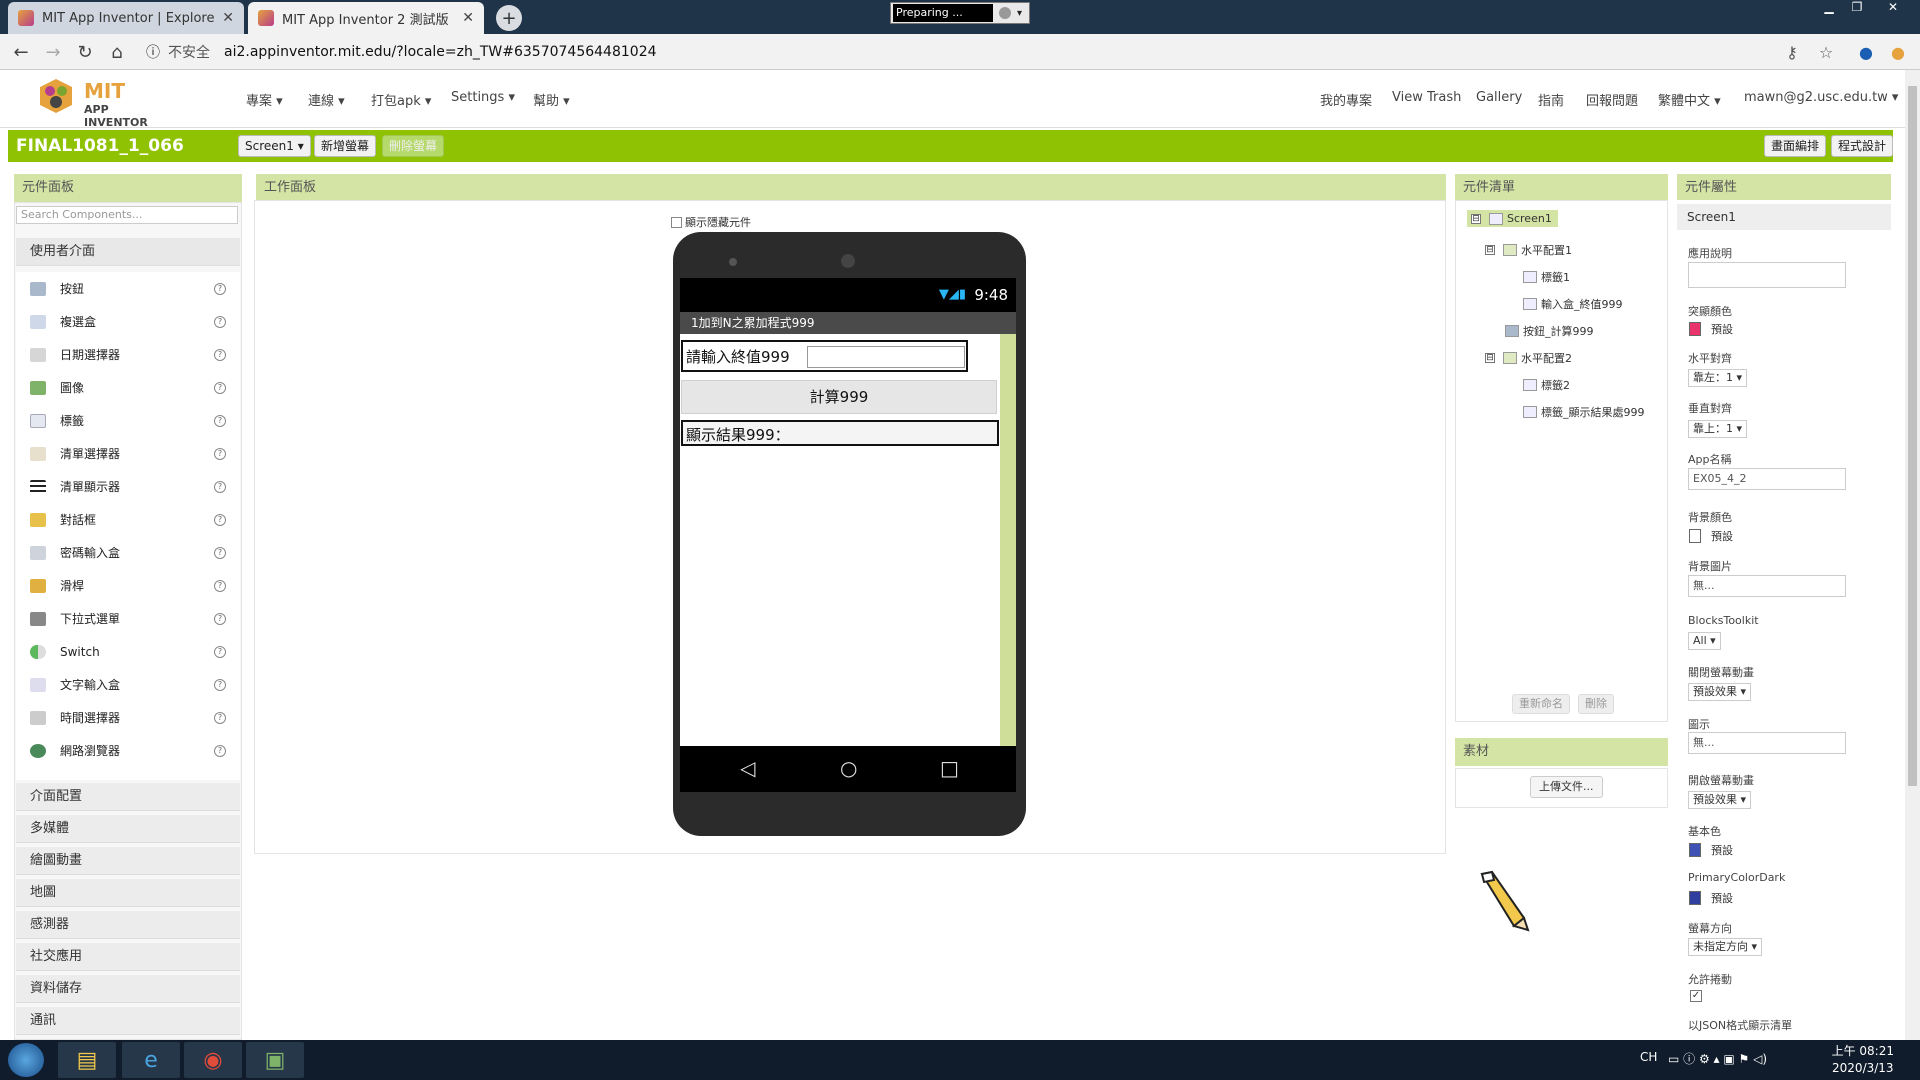 The height and width of the screenshot is (1080, 1920). I want to click on category-layout: 介面配置, so click(128, 797).